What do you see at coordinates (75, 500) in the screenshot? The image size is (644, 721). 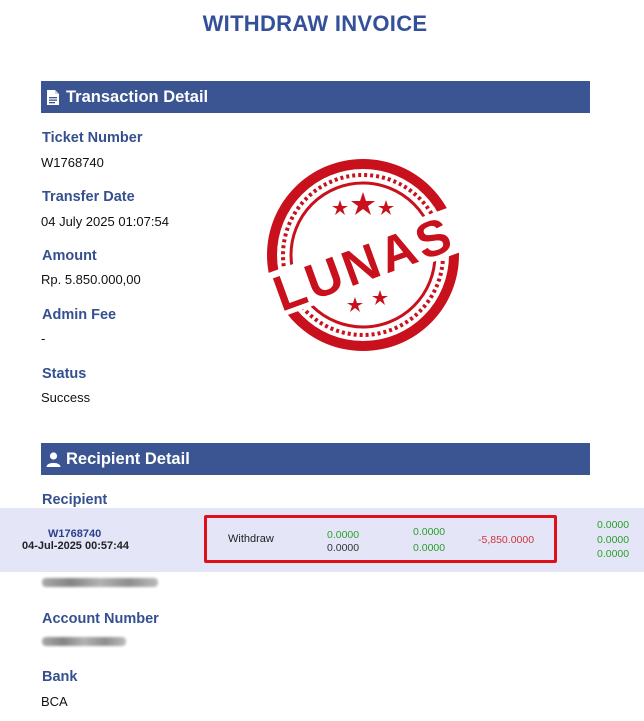 I see `recipient-label: Recipient` at bounding box center [75, 500].